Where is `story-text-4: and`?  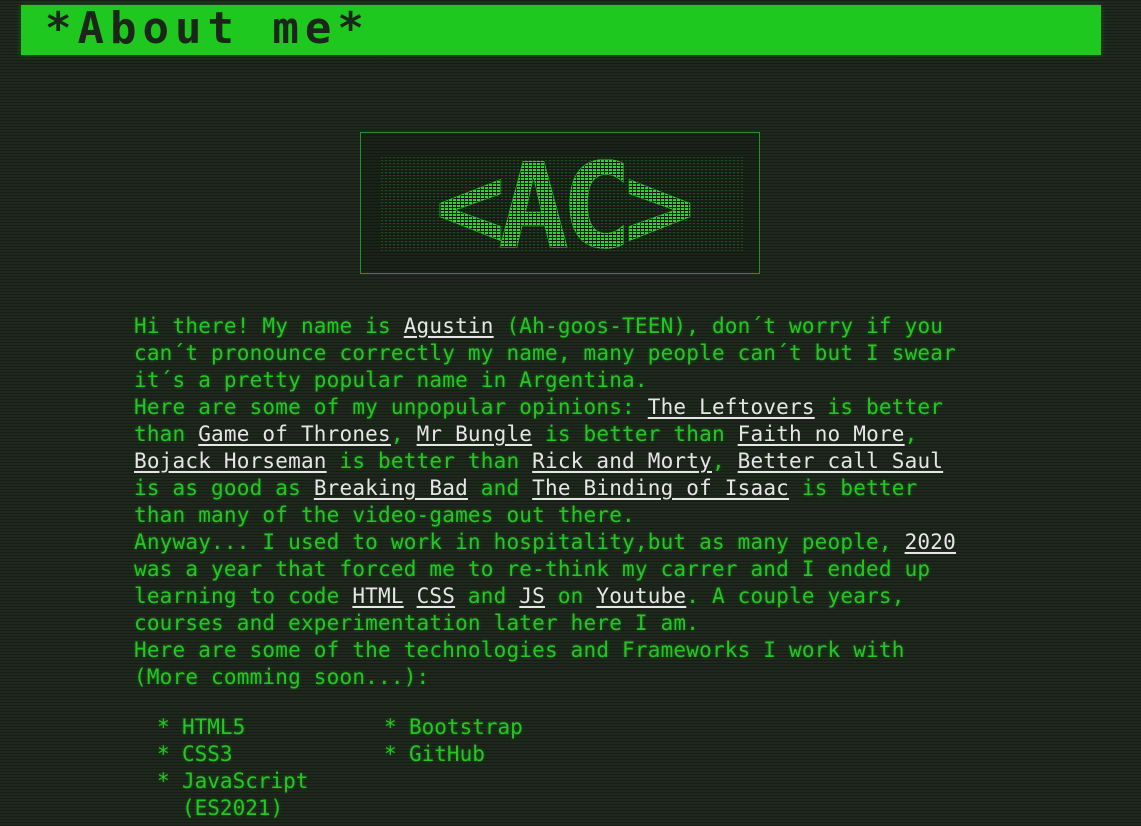 story-text-4: and is located at coordinates (487, 596).